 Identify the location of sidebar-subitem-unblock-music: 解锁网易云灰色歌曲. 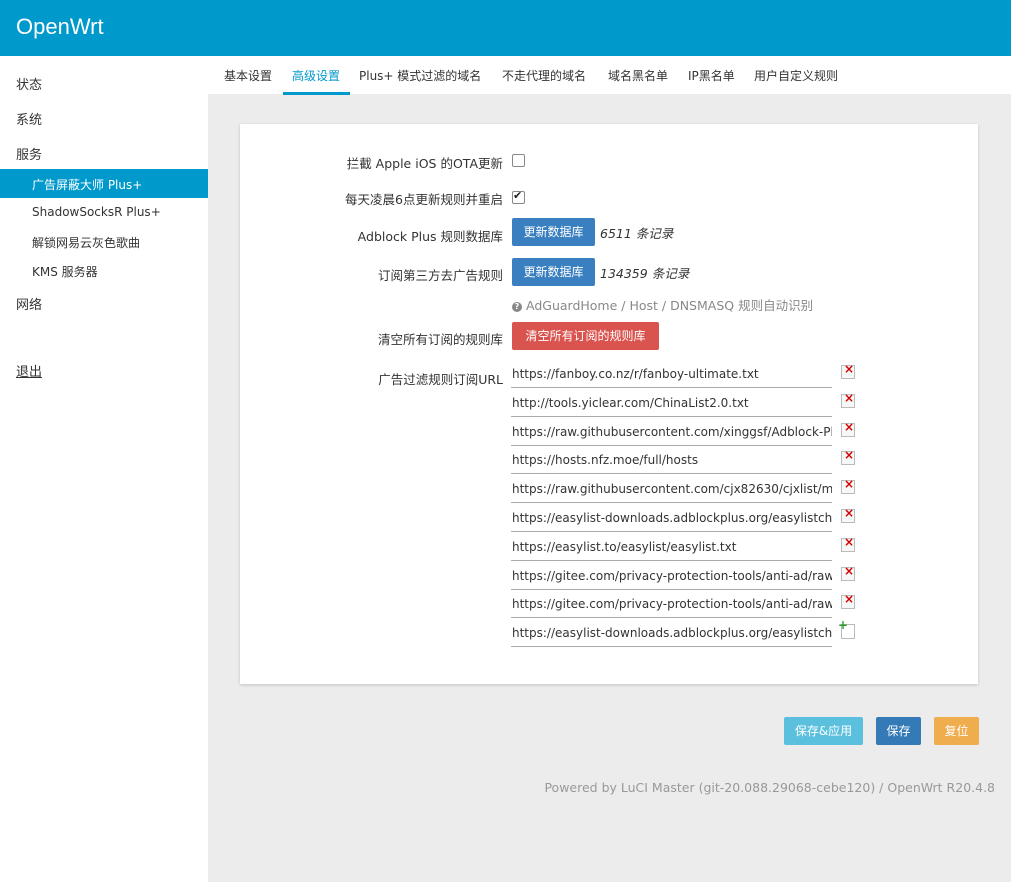
(104, 241).